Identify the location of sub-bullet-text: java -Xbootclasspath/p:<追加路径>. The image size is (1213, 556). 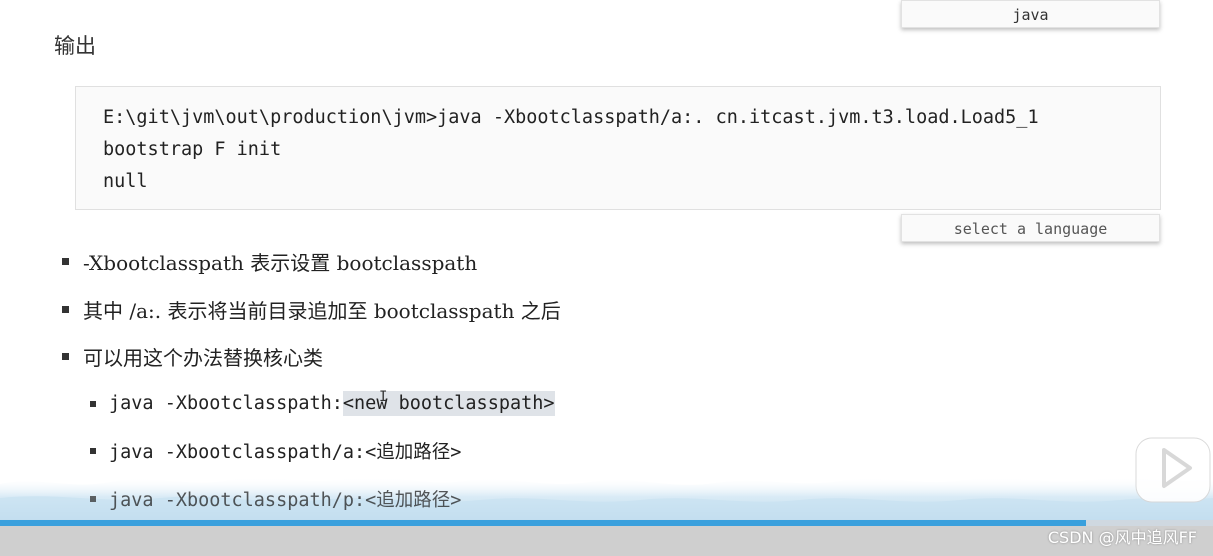
(285, 500).